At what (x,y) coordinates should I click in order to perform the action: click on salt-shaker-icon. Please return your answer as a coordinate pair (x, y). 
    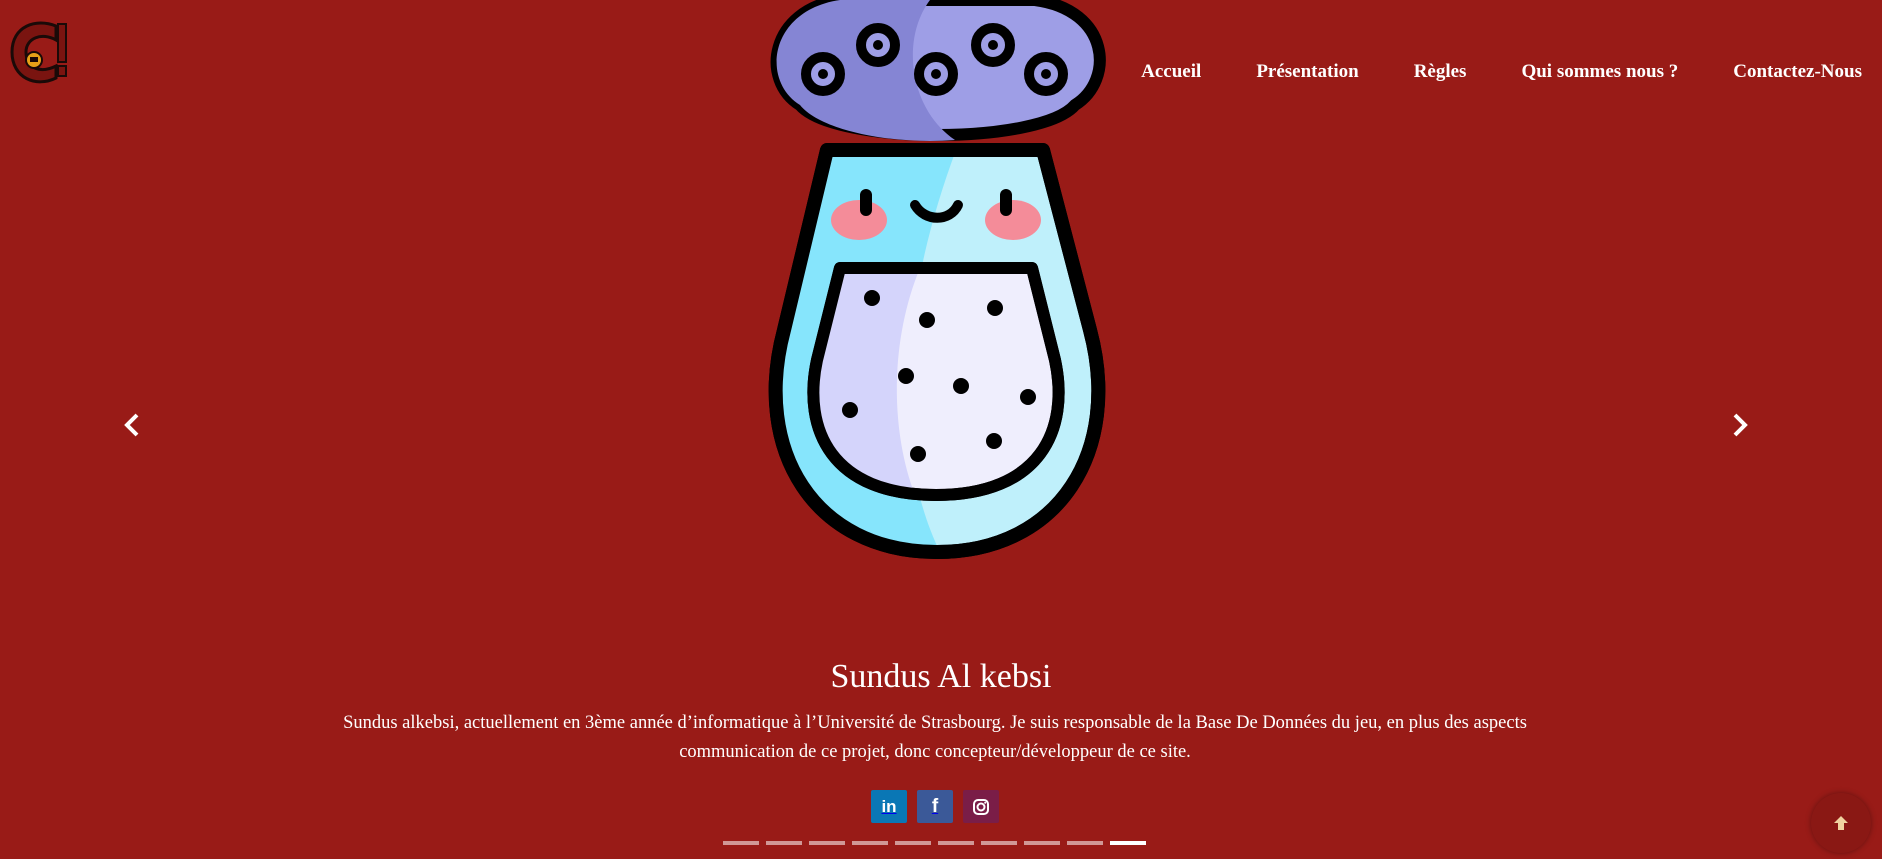
    Looking at the image, I should click on (937, 279).